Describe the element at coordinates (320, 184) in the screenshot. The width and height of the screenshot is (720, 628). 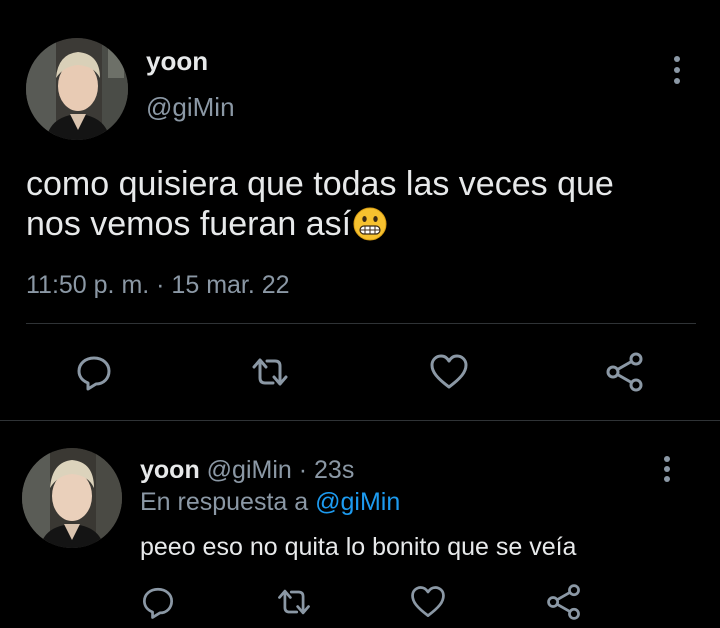
I see `tweet-text-line-1: como quisiera que todas las veces que` at that location.